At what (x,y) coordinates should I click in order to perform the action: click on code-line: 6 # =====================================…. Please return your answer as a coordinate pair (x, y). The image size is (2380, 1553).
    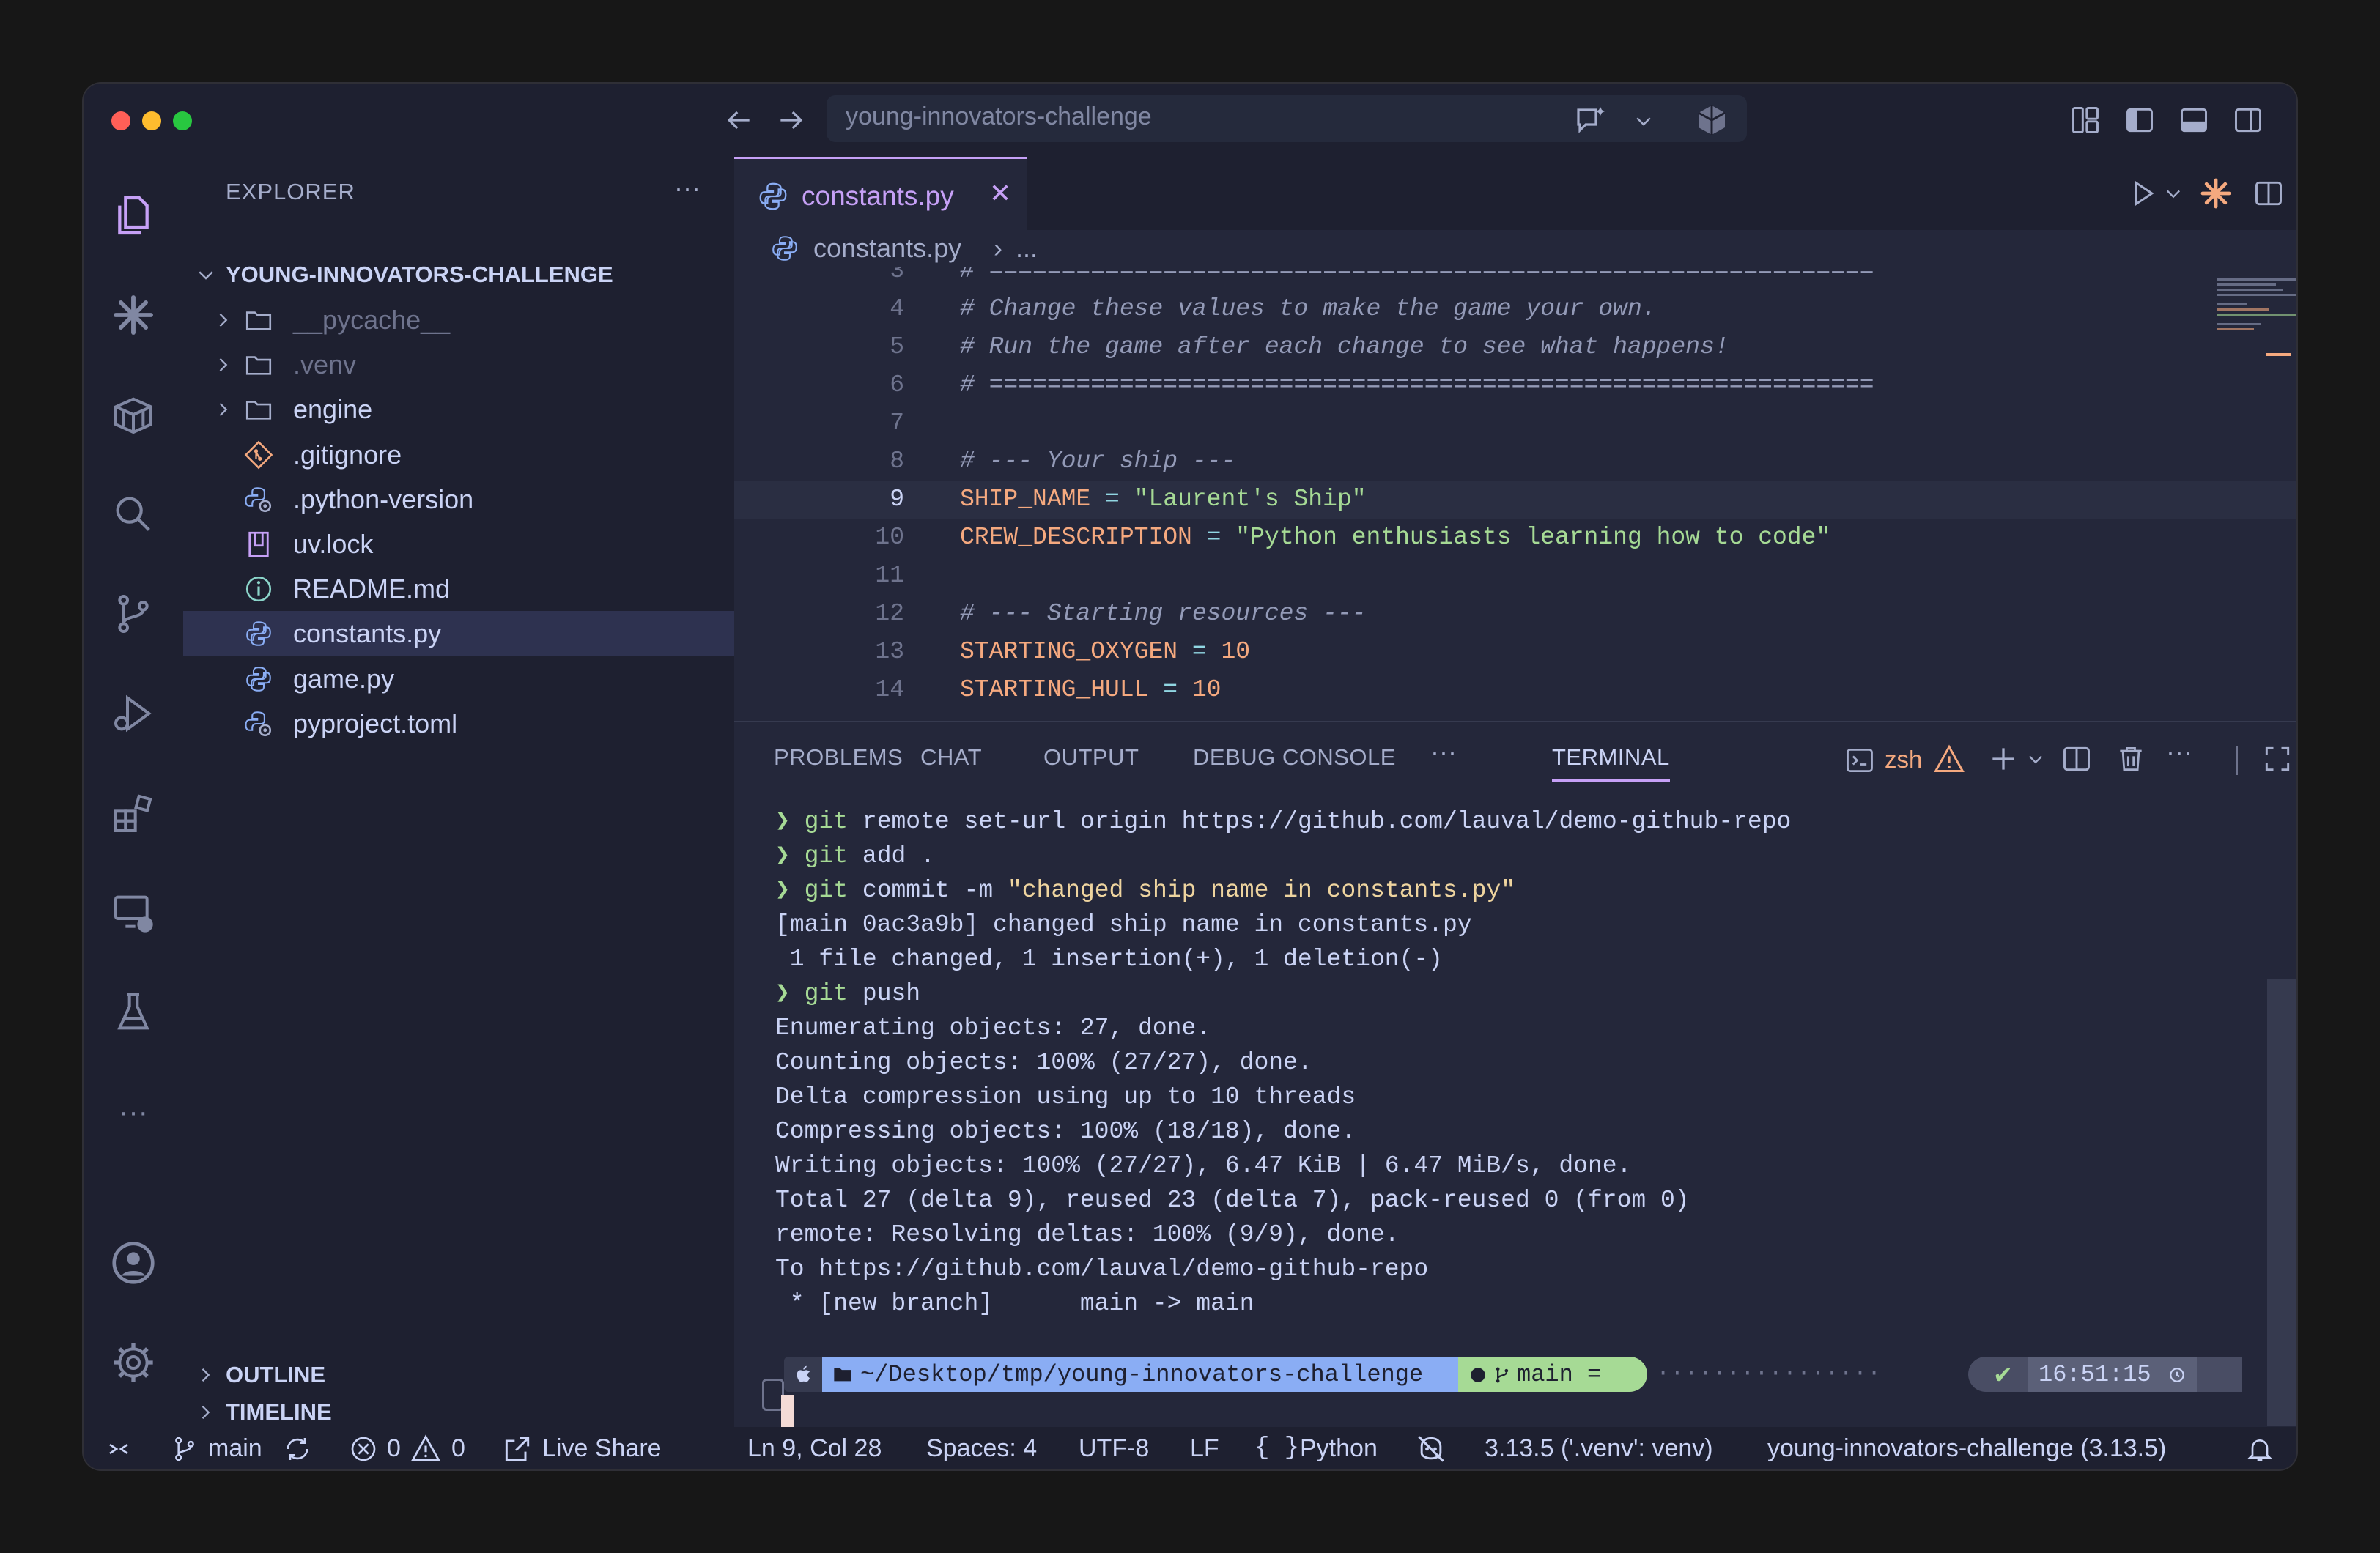
    Looking at the image, I should click on (1515, 385).